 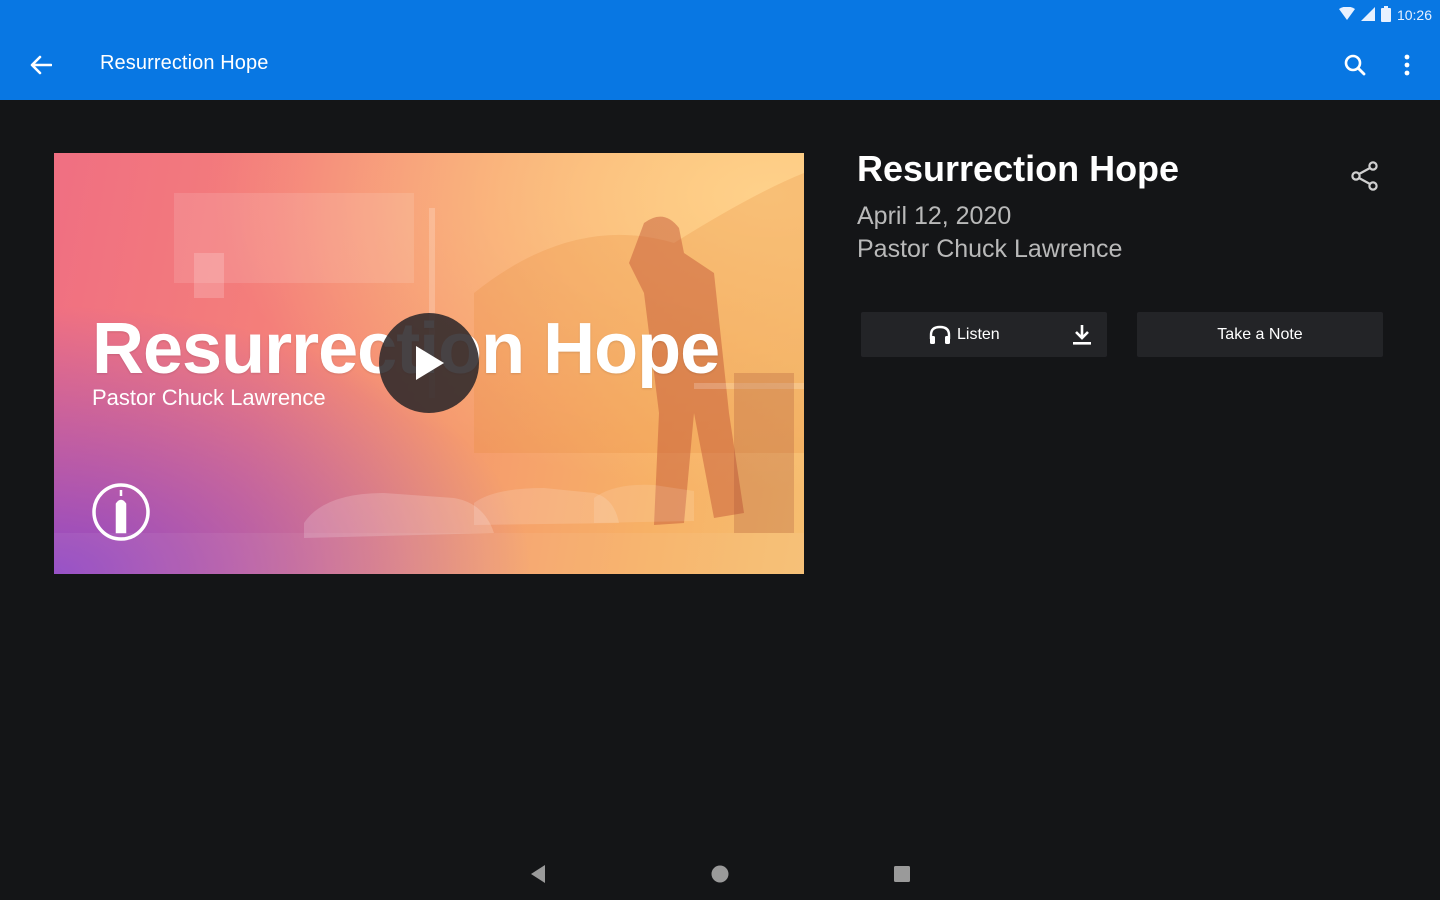 I want to click on nav-recents-icon, so click(x=902, y=874).